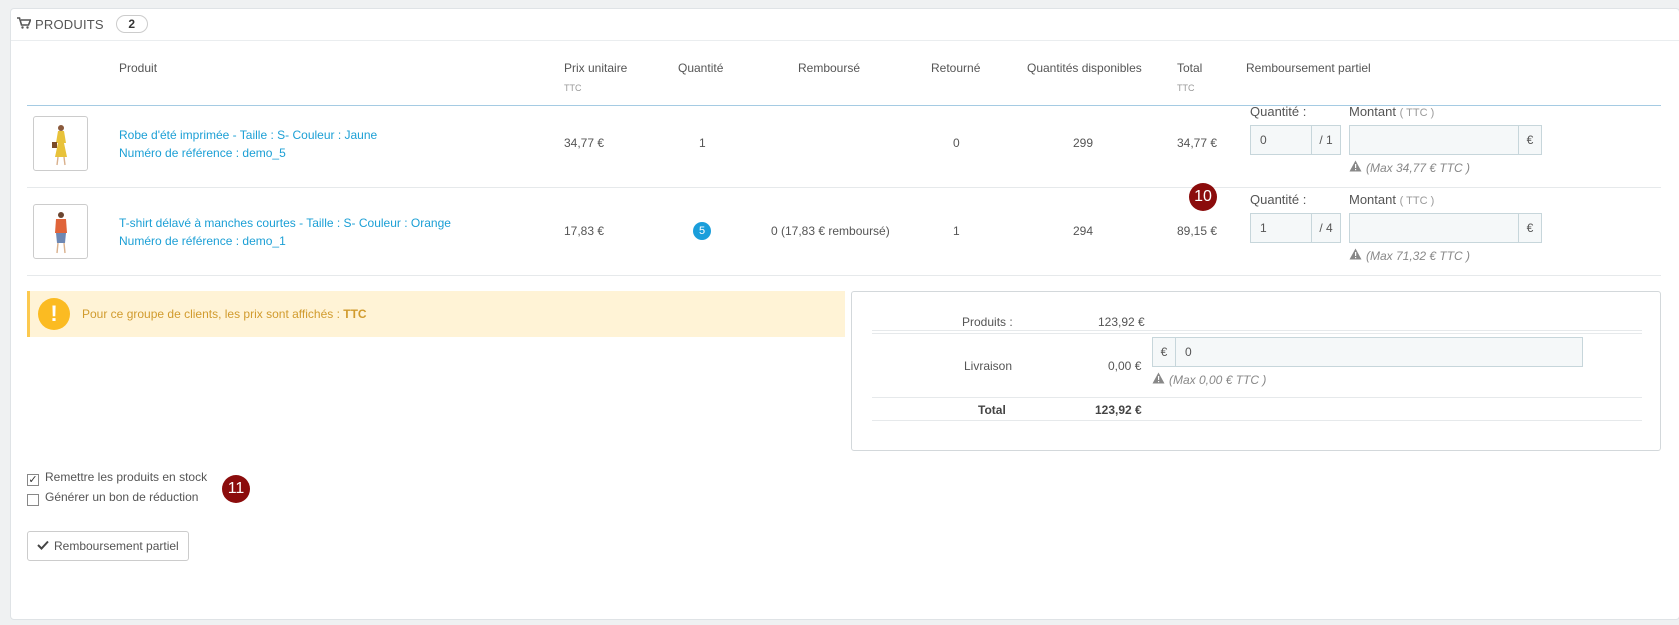 The width and height of the screenshot is (1679, 625). Describe the element at coordinates (285, 241) in the screenshot. I see `product-reference: Numéro de référence : demo_1` at that location.